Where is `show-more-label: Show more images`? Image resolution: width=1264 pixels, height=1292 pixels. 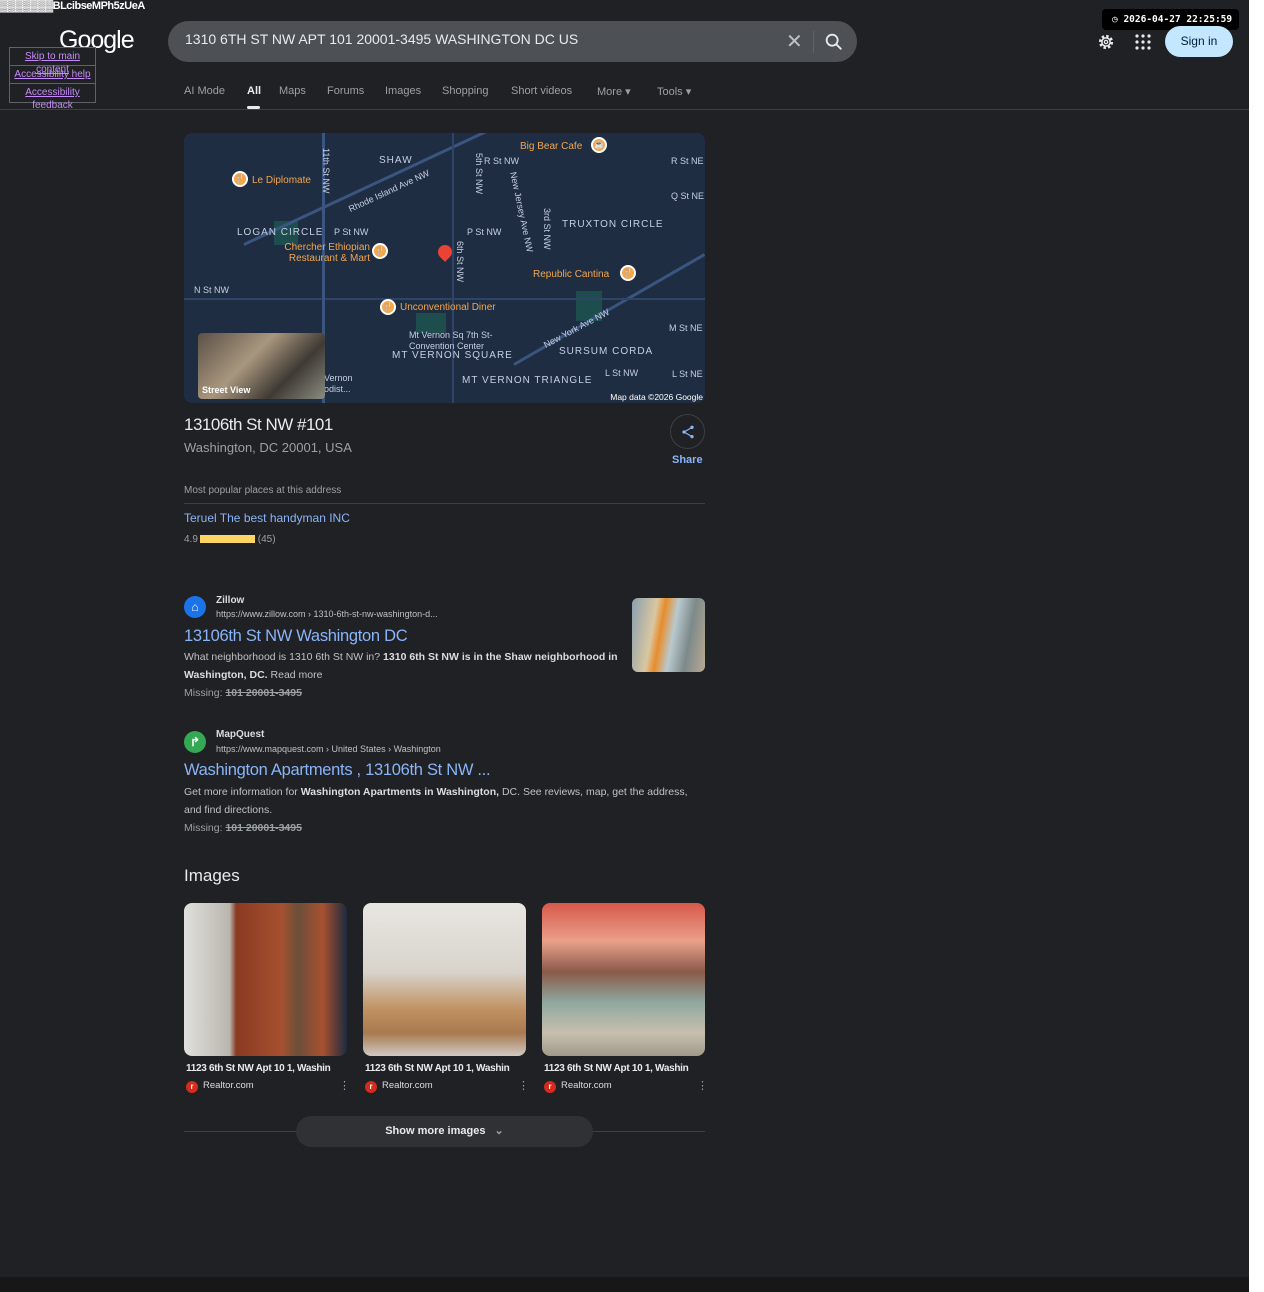
show-more-label: Show more images is located at coordinates (435, 1131).